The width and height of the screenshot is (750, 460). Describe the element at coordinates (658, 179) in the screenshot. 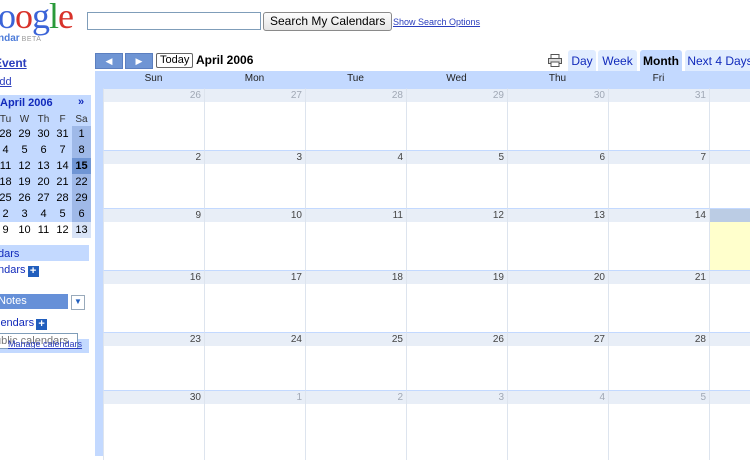

I see `day-cell: 7` at that location.